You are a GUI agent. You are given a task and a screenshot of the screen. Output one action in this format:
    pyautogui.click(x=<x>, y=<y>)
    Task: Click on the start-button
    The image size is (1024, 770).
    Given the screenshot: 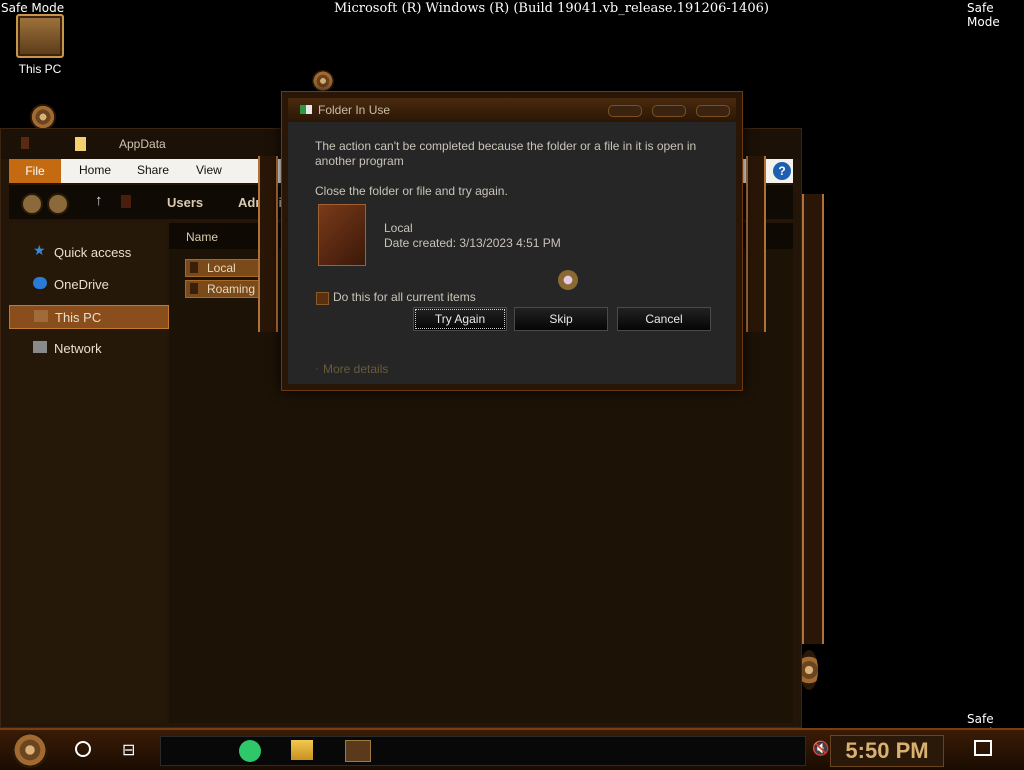 What is the action you would take?
    pyautogui.click(x=30, y=750)
    